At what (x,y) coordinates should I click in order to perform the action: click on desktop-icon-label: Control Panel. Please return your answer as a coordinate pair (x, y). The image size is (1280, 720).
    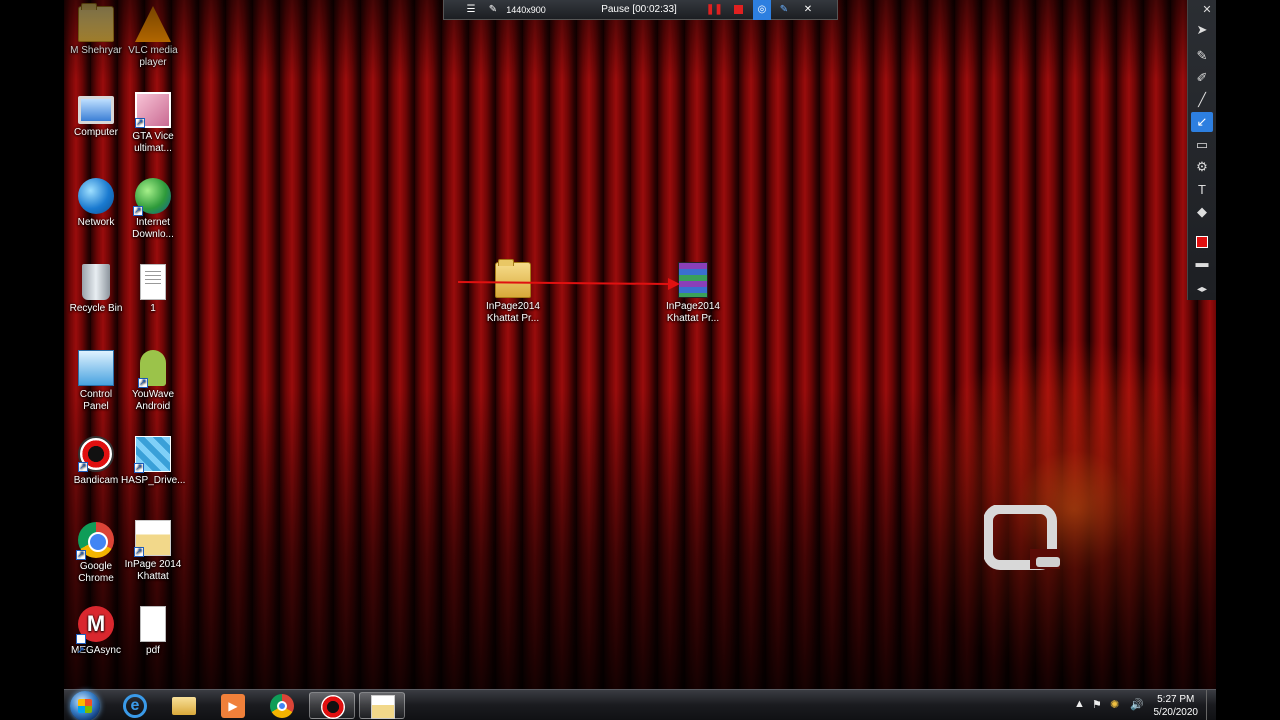
    Looking at the image, I should click on (96, 400).